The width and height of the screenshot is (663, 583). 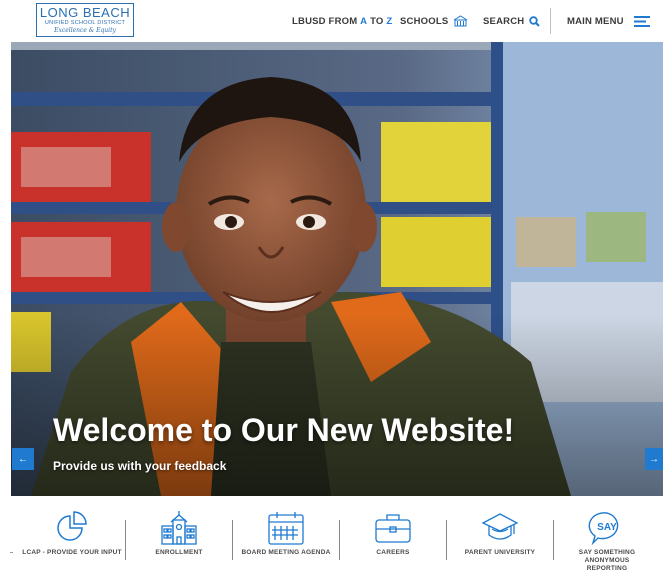 I want to click on quick-link-careers: CAREERS, so click(x=393, y=533).